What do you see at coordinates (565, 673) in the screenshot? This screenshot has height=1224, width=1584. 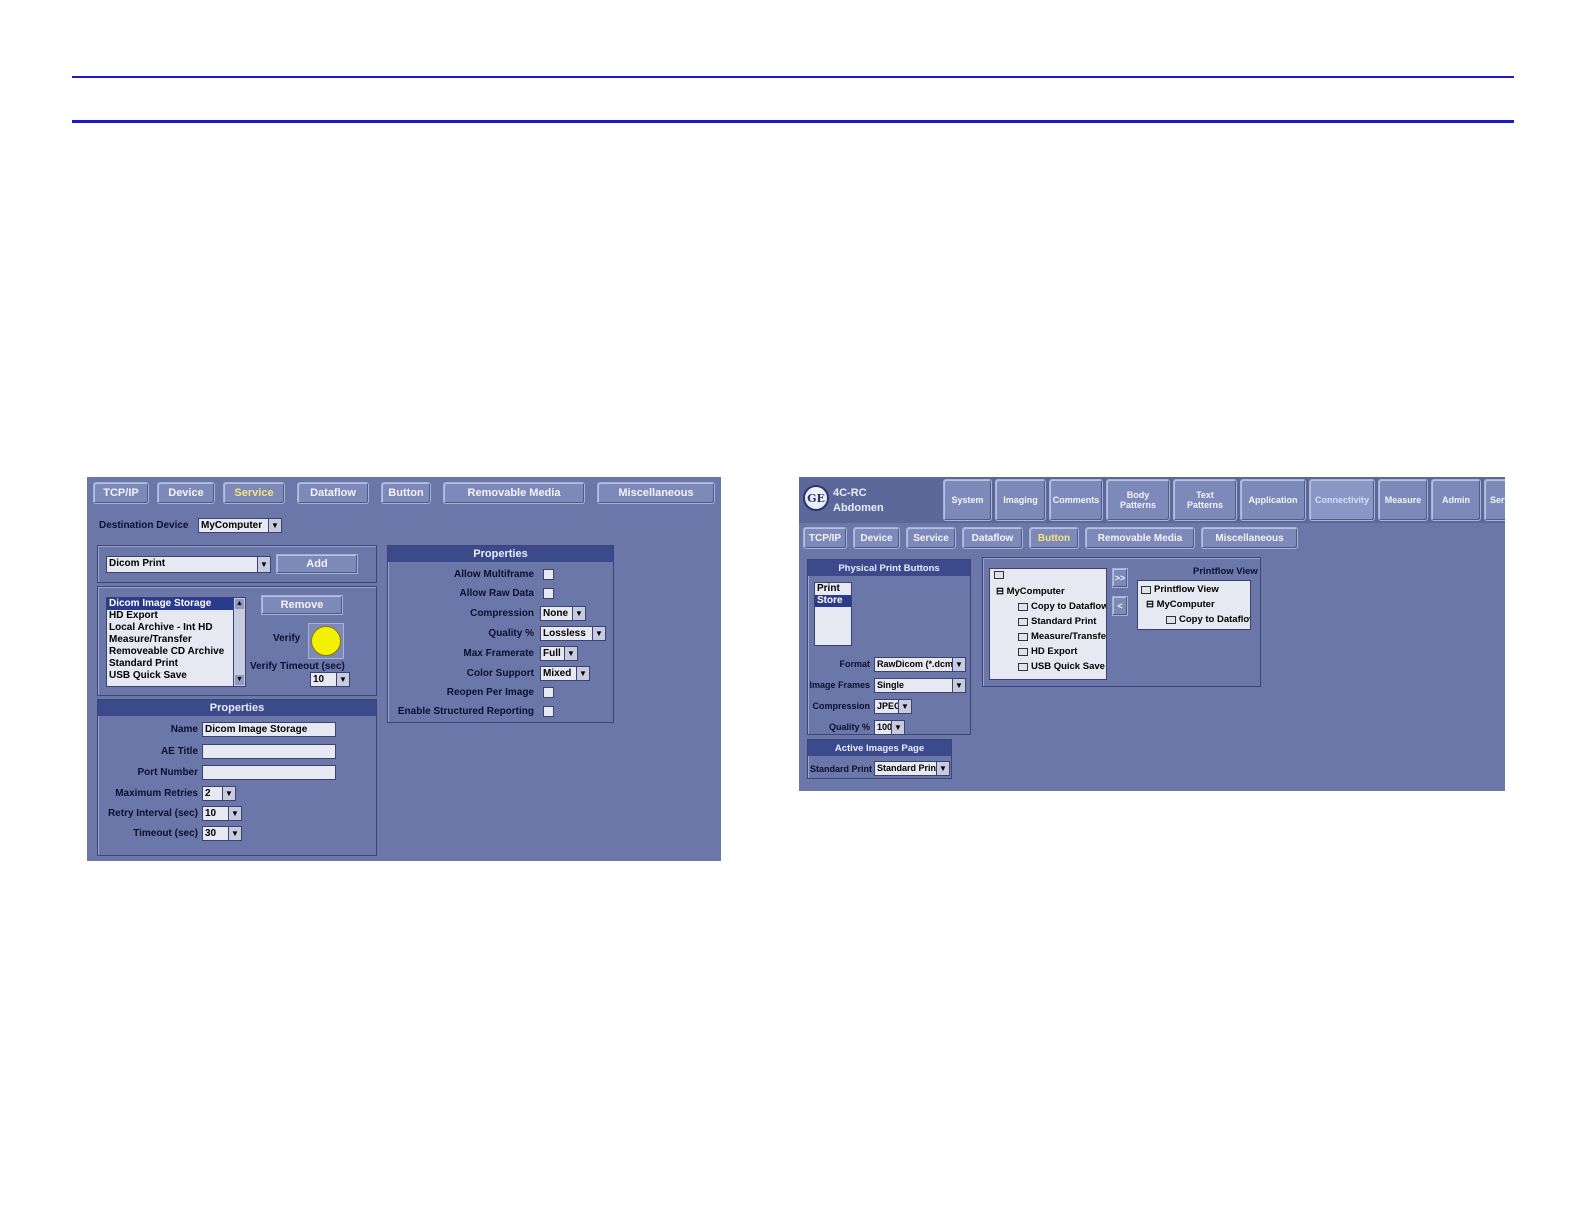 I see `color-support-select: Mixed ▼` at bounding box center [565, 673].